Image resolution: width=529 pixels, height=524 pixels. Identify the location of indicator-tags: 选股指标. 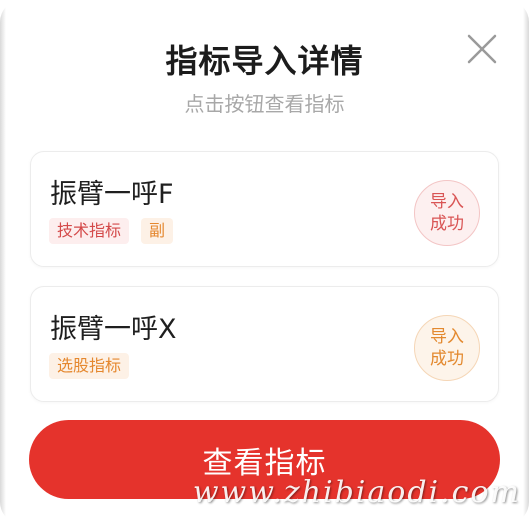
(89, 366).